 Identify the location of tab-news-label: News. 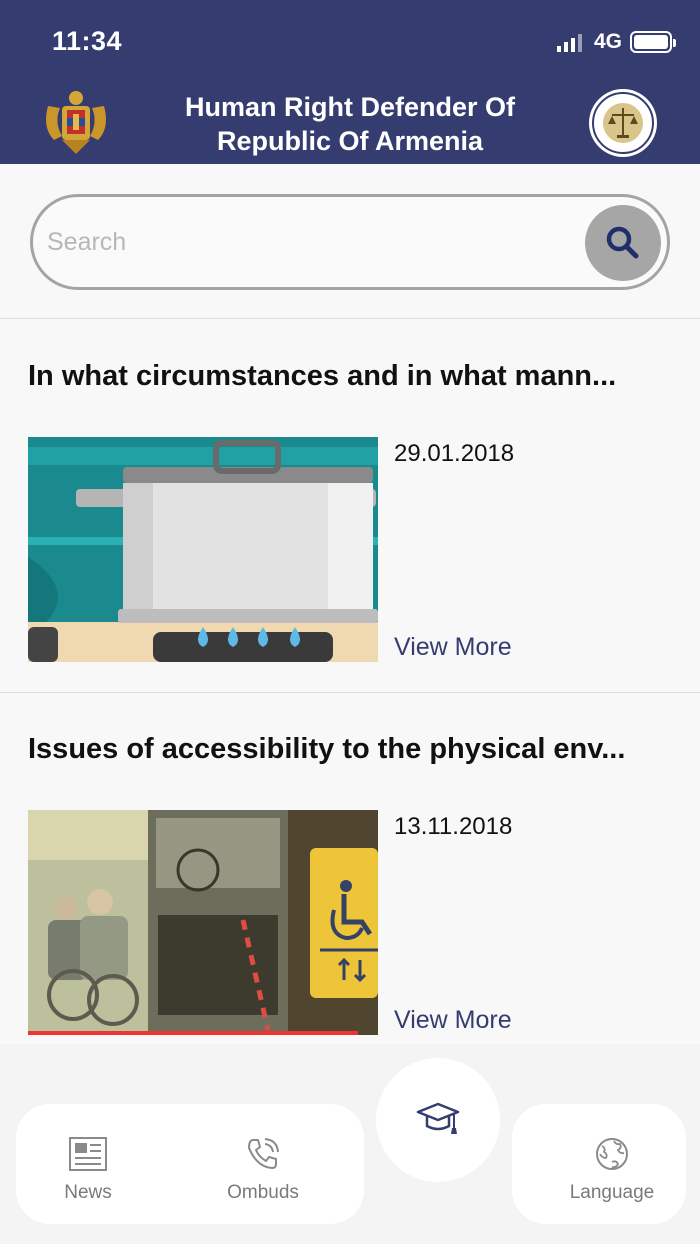
(88, 1192).